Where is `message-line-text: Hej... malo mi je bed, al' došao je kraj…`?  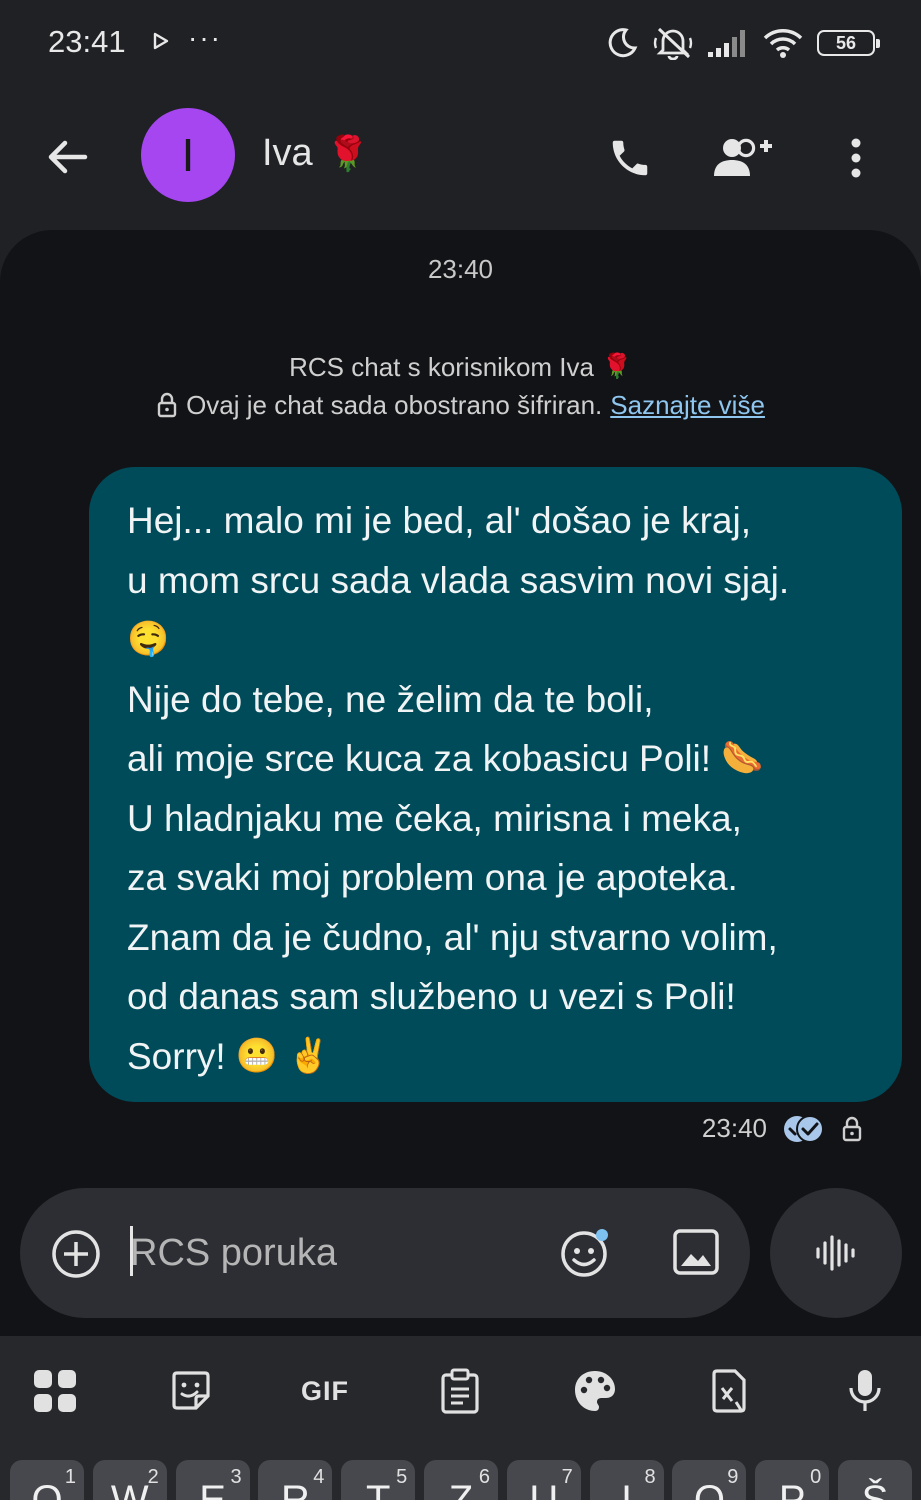
message-line-text: Hej... malo mi je bed, al' došao je kraj… is located at coordinates (439, 520).